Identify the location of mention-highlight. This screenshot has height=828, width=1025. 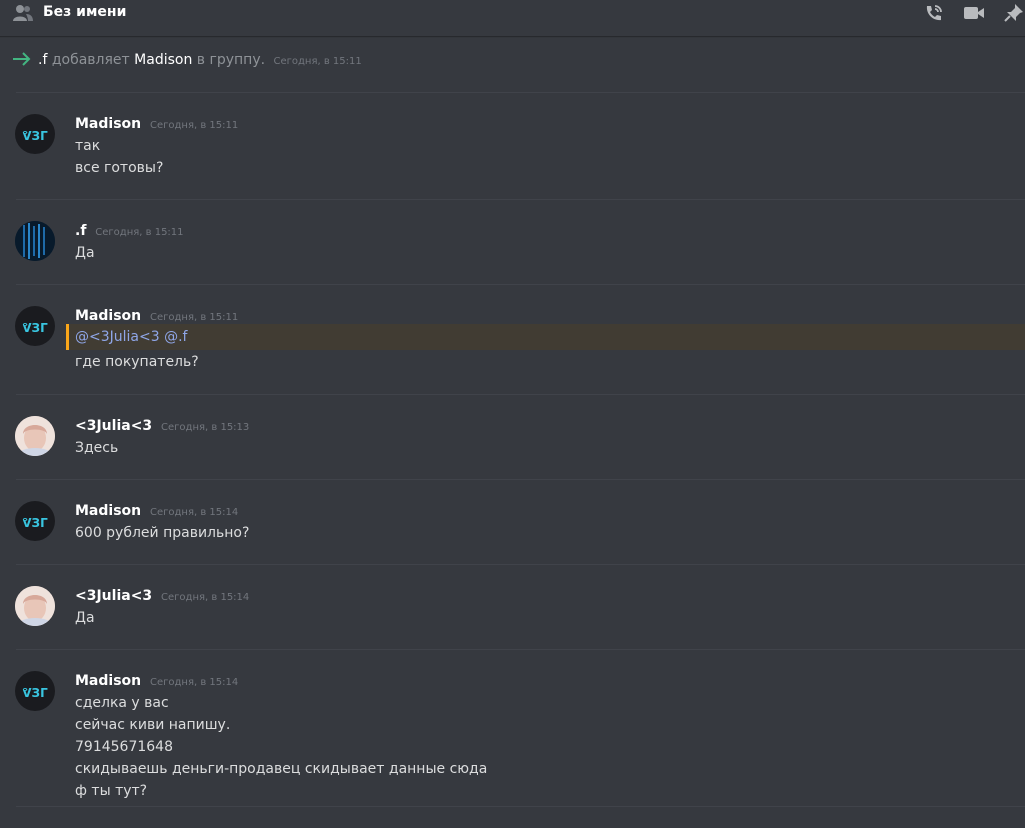
(545, 337).